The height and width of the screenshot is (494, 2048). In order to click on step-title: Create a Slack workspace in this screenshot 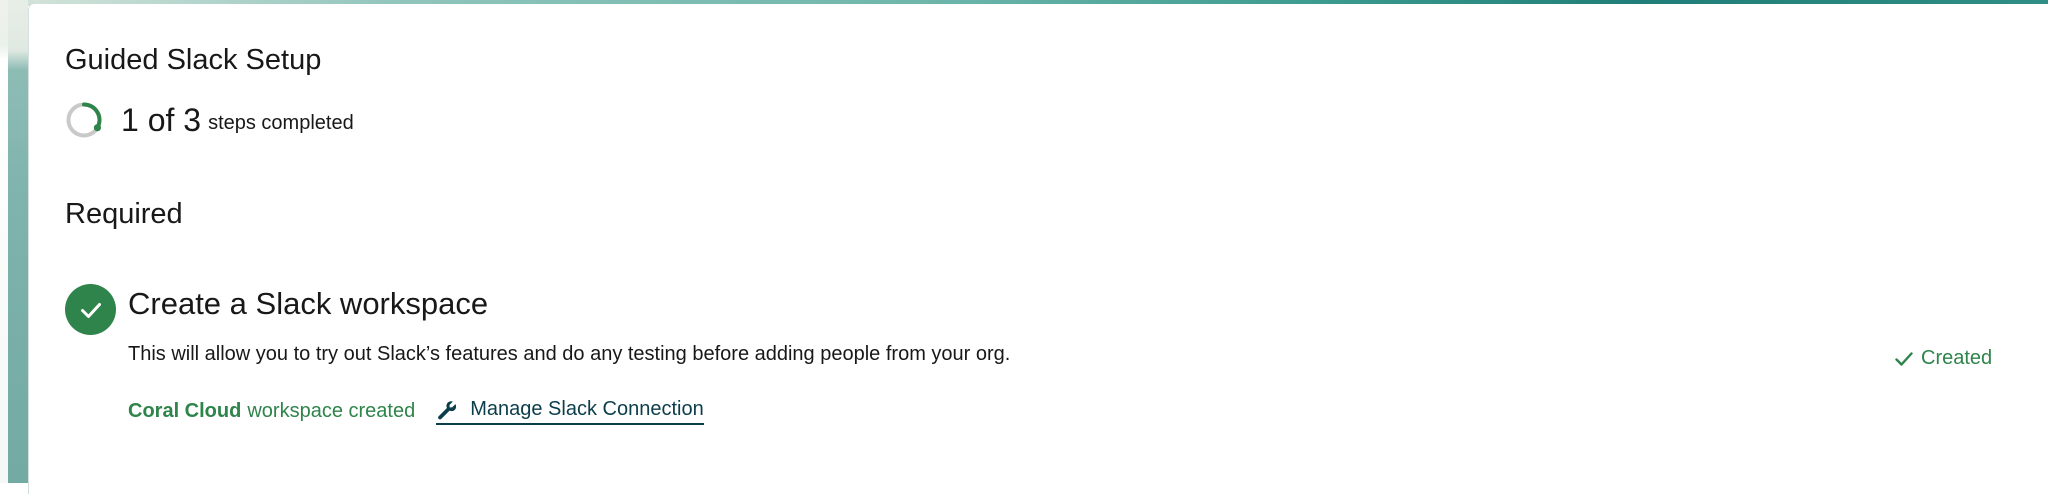, I will do `click(308, 303)`.